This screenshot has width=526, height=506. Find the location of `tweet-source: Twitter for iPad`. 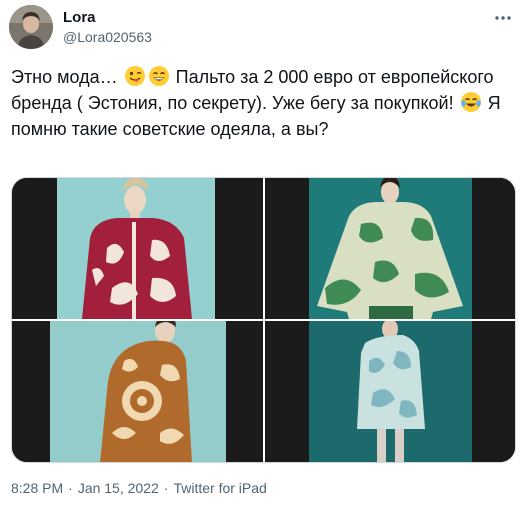

tweet-source: Twitter for iPad is located at coordinates (219, 488).